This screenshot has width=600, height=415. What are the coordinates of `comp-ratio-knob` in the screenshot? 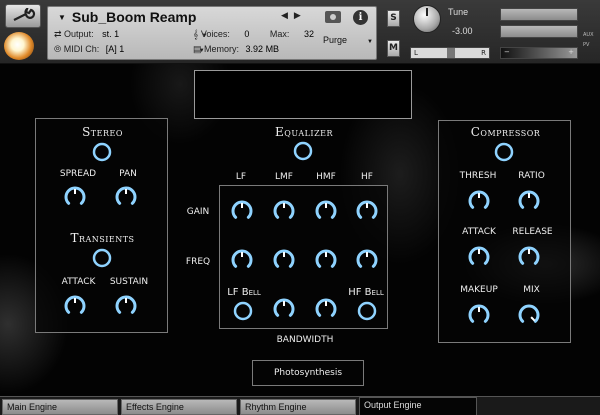 It's located at (529, 203).